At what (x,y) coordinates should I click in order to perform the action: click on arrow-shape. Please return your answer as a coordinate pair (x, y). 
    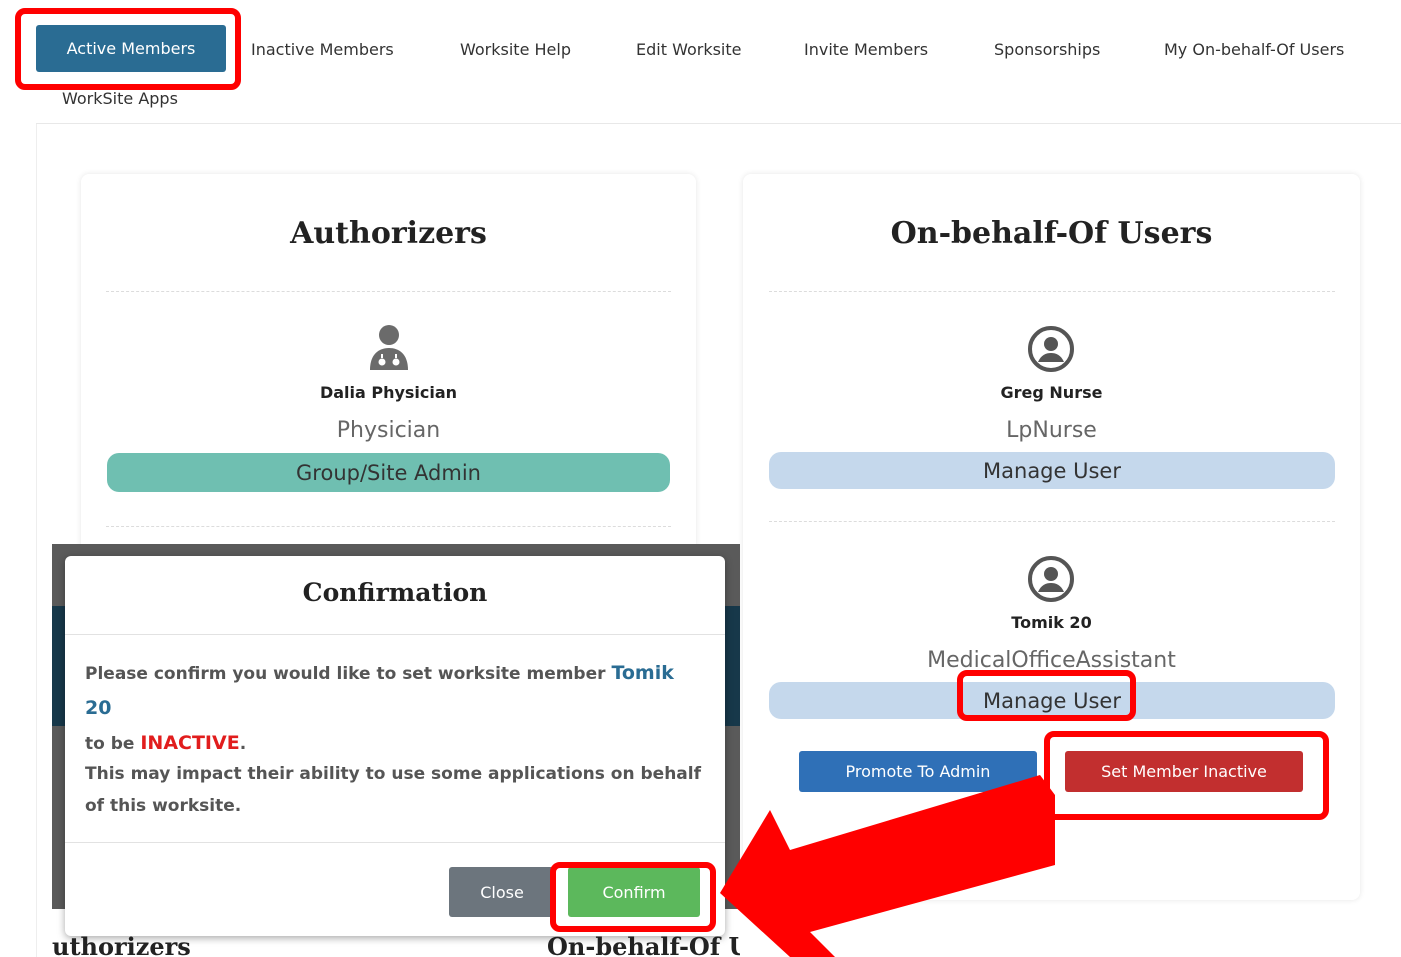
    Looking at the image, I should click on (887, 866).